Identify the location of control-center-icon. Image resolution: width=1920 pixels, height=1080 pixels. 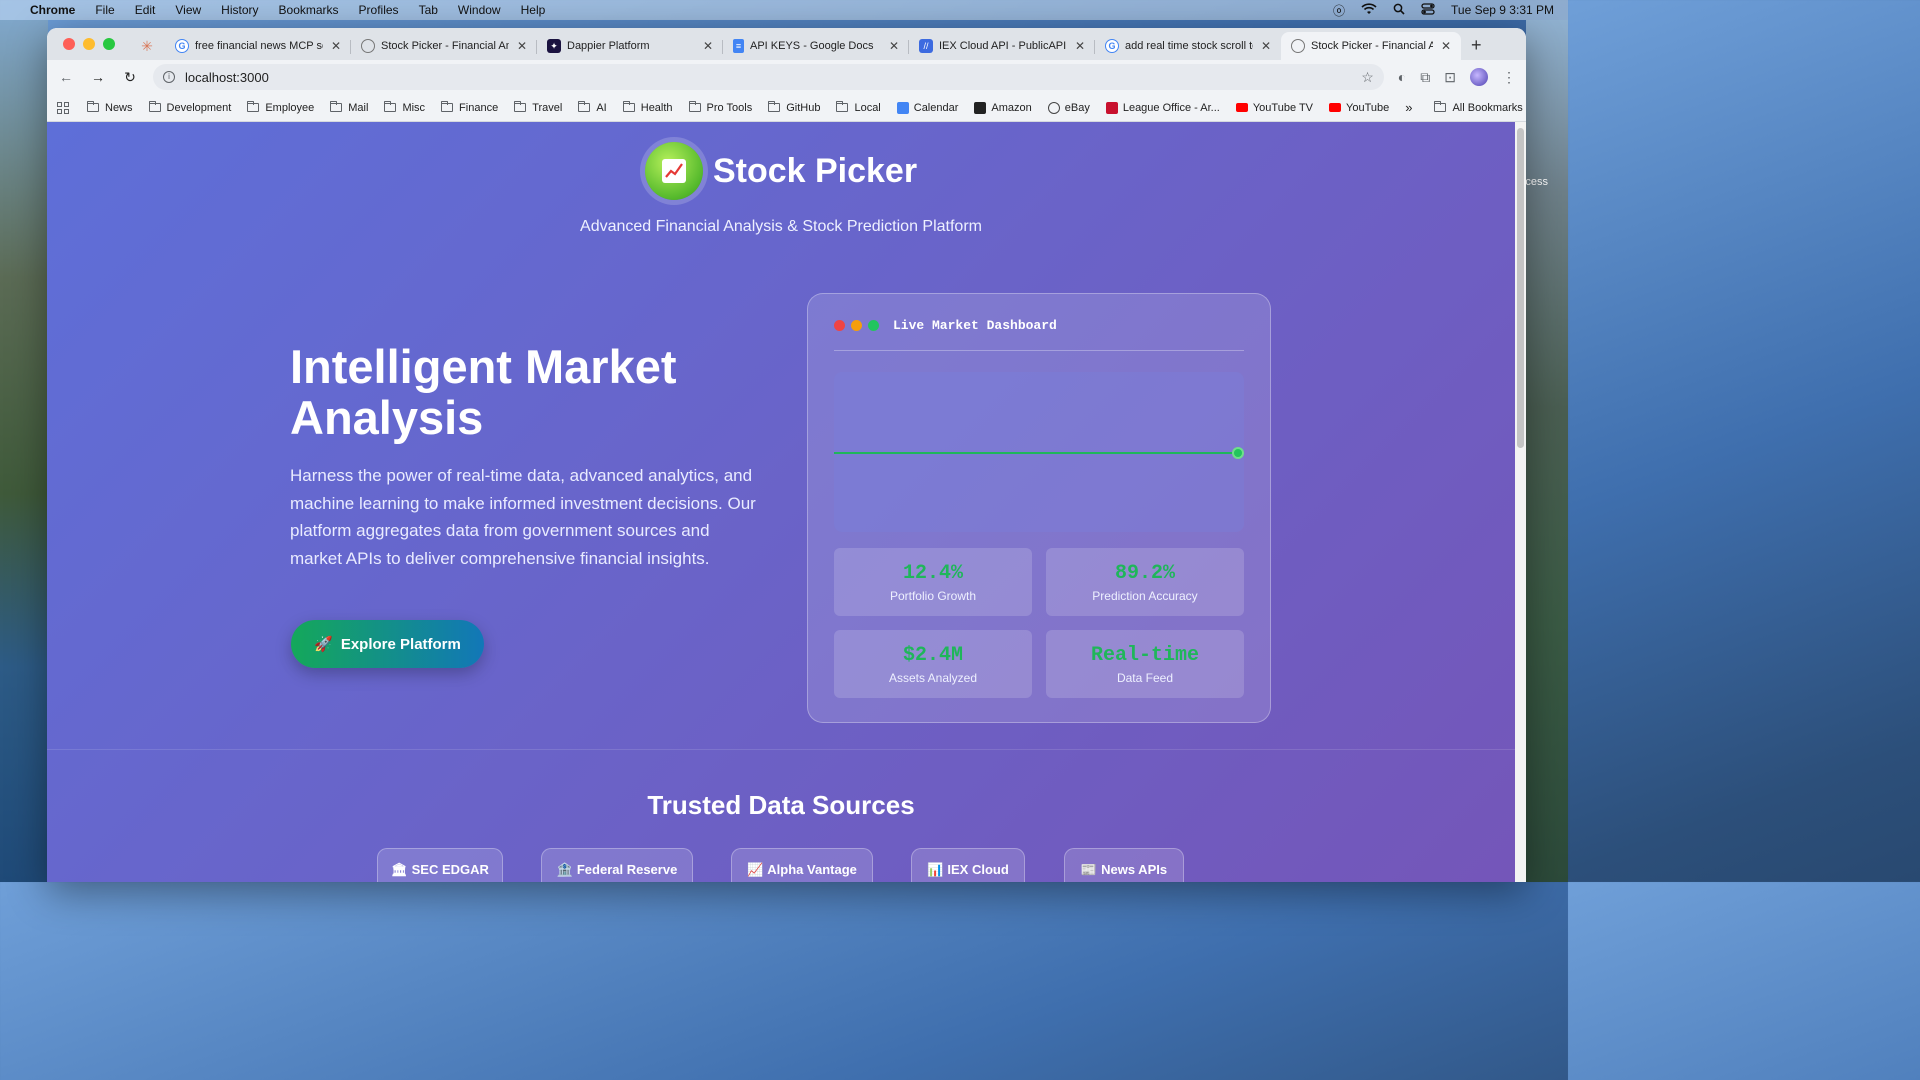
(1428, 10).